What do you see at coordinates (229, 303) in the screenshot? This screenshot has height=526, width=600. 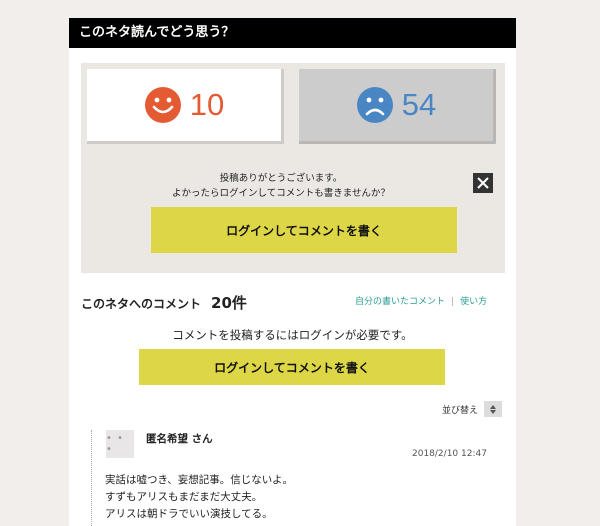 I see `comments-count: 20件` at bounding box center [229, 303].